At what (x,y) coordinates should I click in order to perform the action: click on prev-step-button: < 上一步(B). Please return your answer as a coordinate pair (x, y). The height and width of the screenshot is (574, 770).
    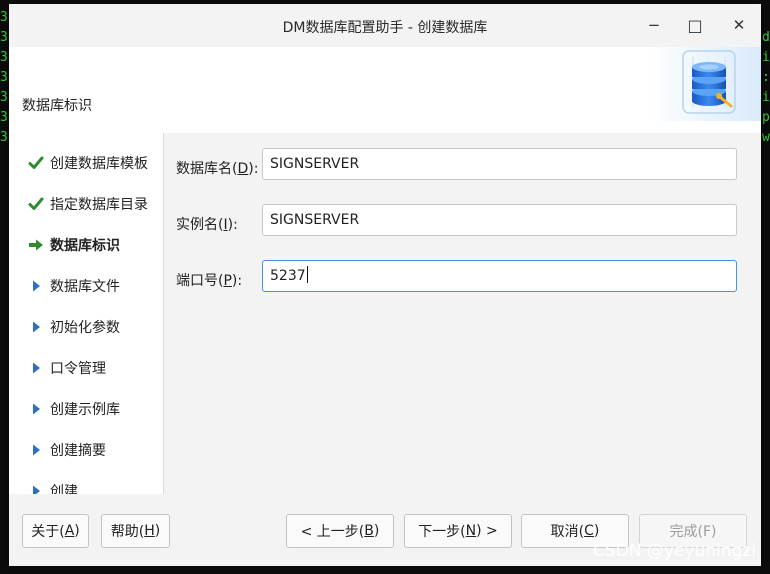
    Looking at the image, I should click on (340, 531).